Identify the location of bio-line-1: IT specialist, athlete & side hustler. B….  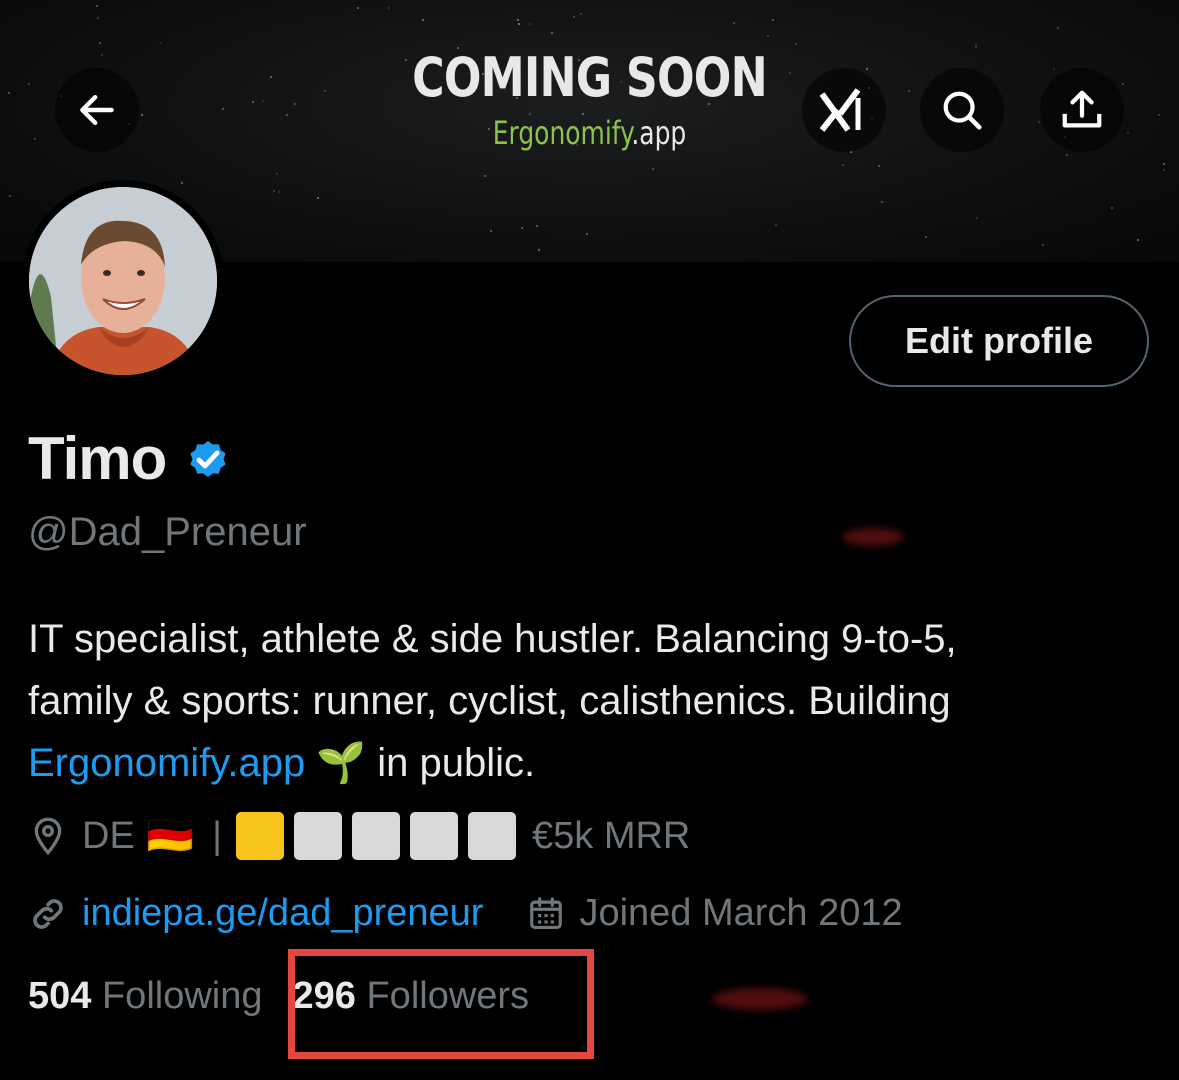
(492, 639).